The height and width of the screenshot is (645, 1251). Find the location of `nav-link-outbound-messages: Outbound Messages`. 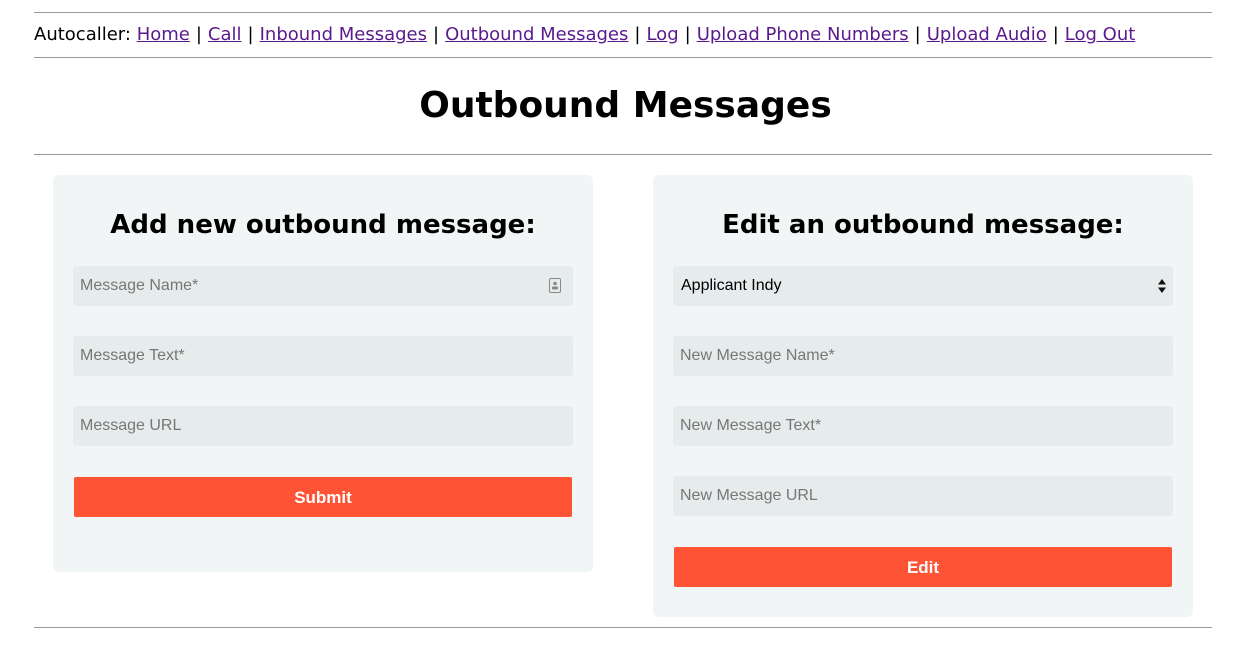

nav-link-outbound-messages: Outbound Messages is located at coordinates (536, 34).